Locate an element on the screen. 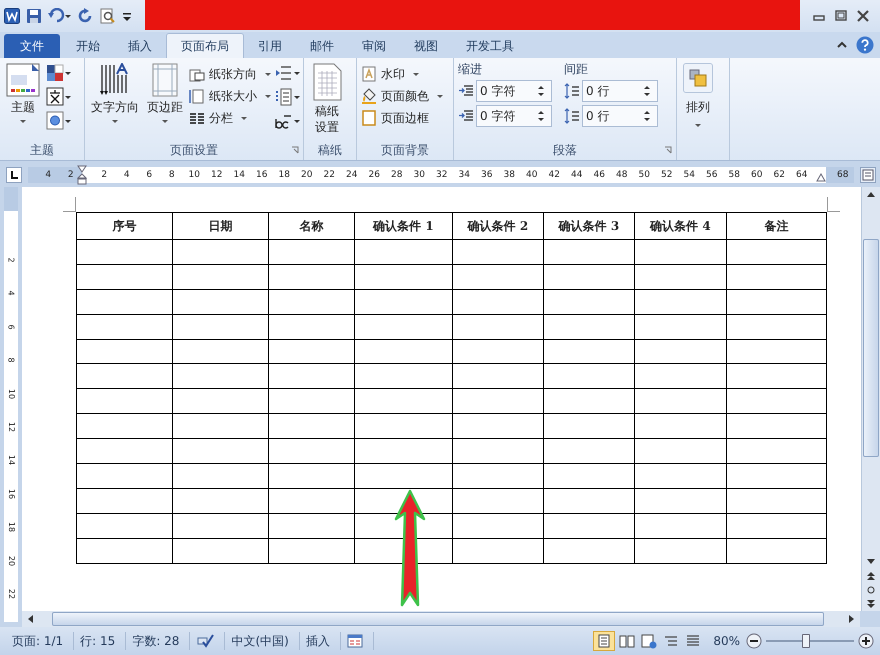 The width and height of the screenshot is (880, 655). print-layout-icon is located at coordinates (604, 641).